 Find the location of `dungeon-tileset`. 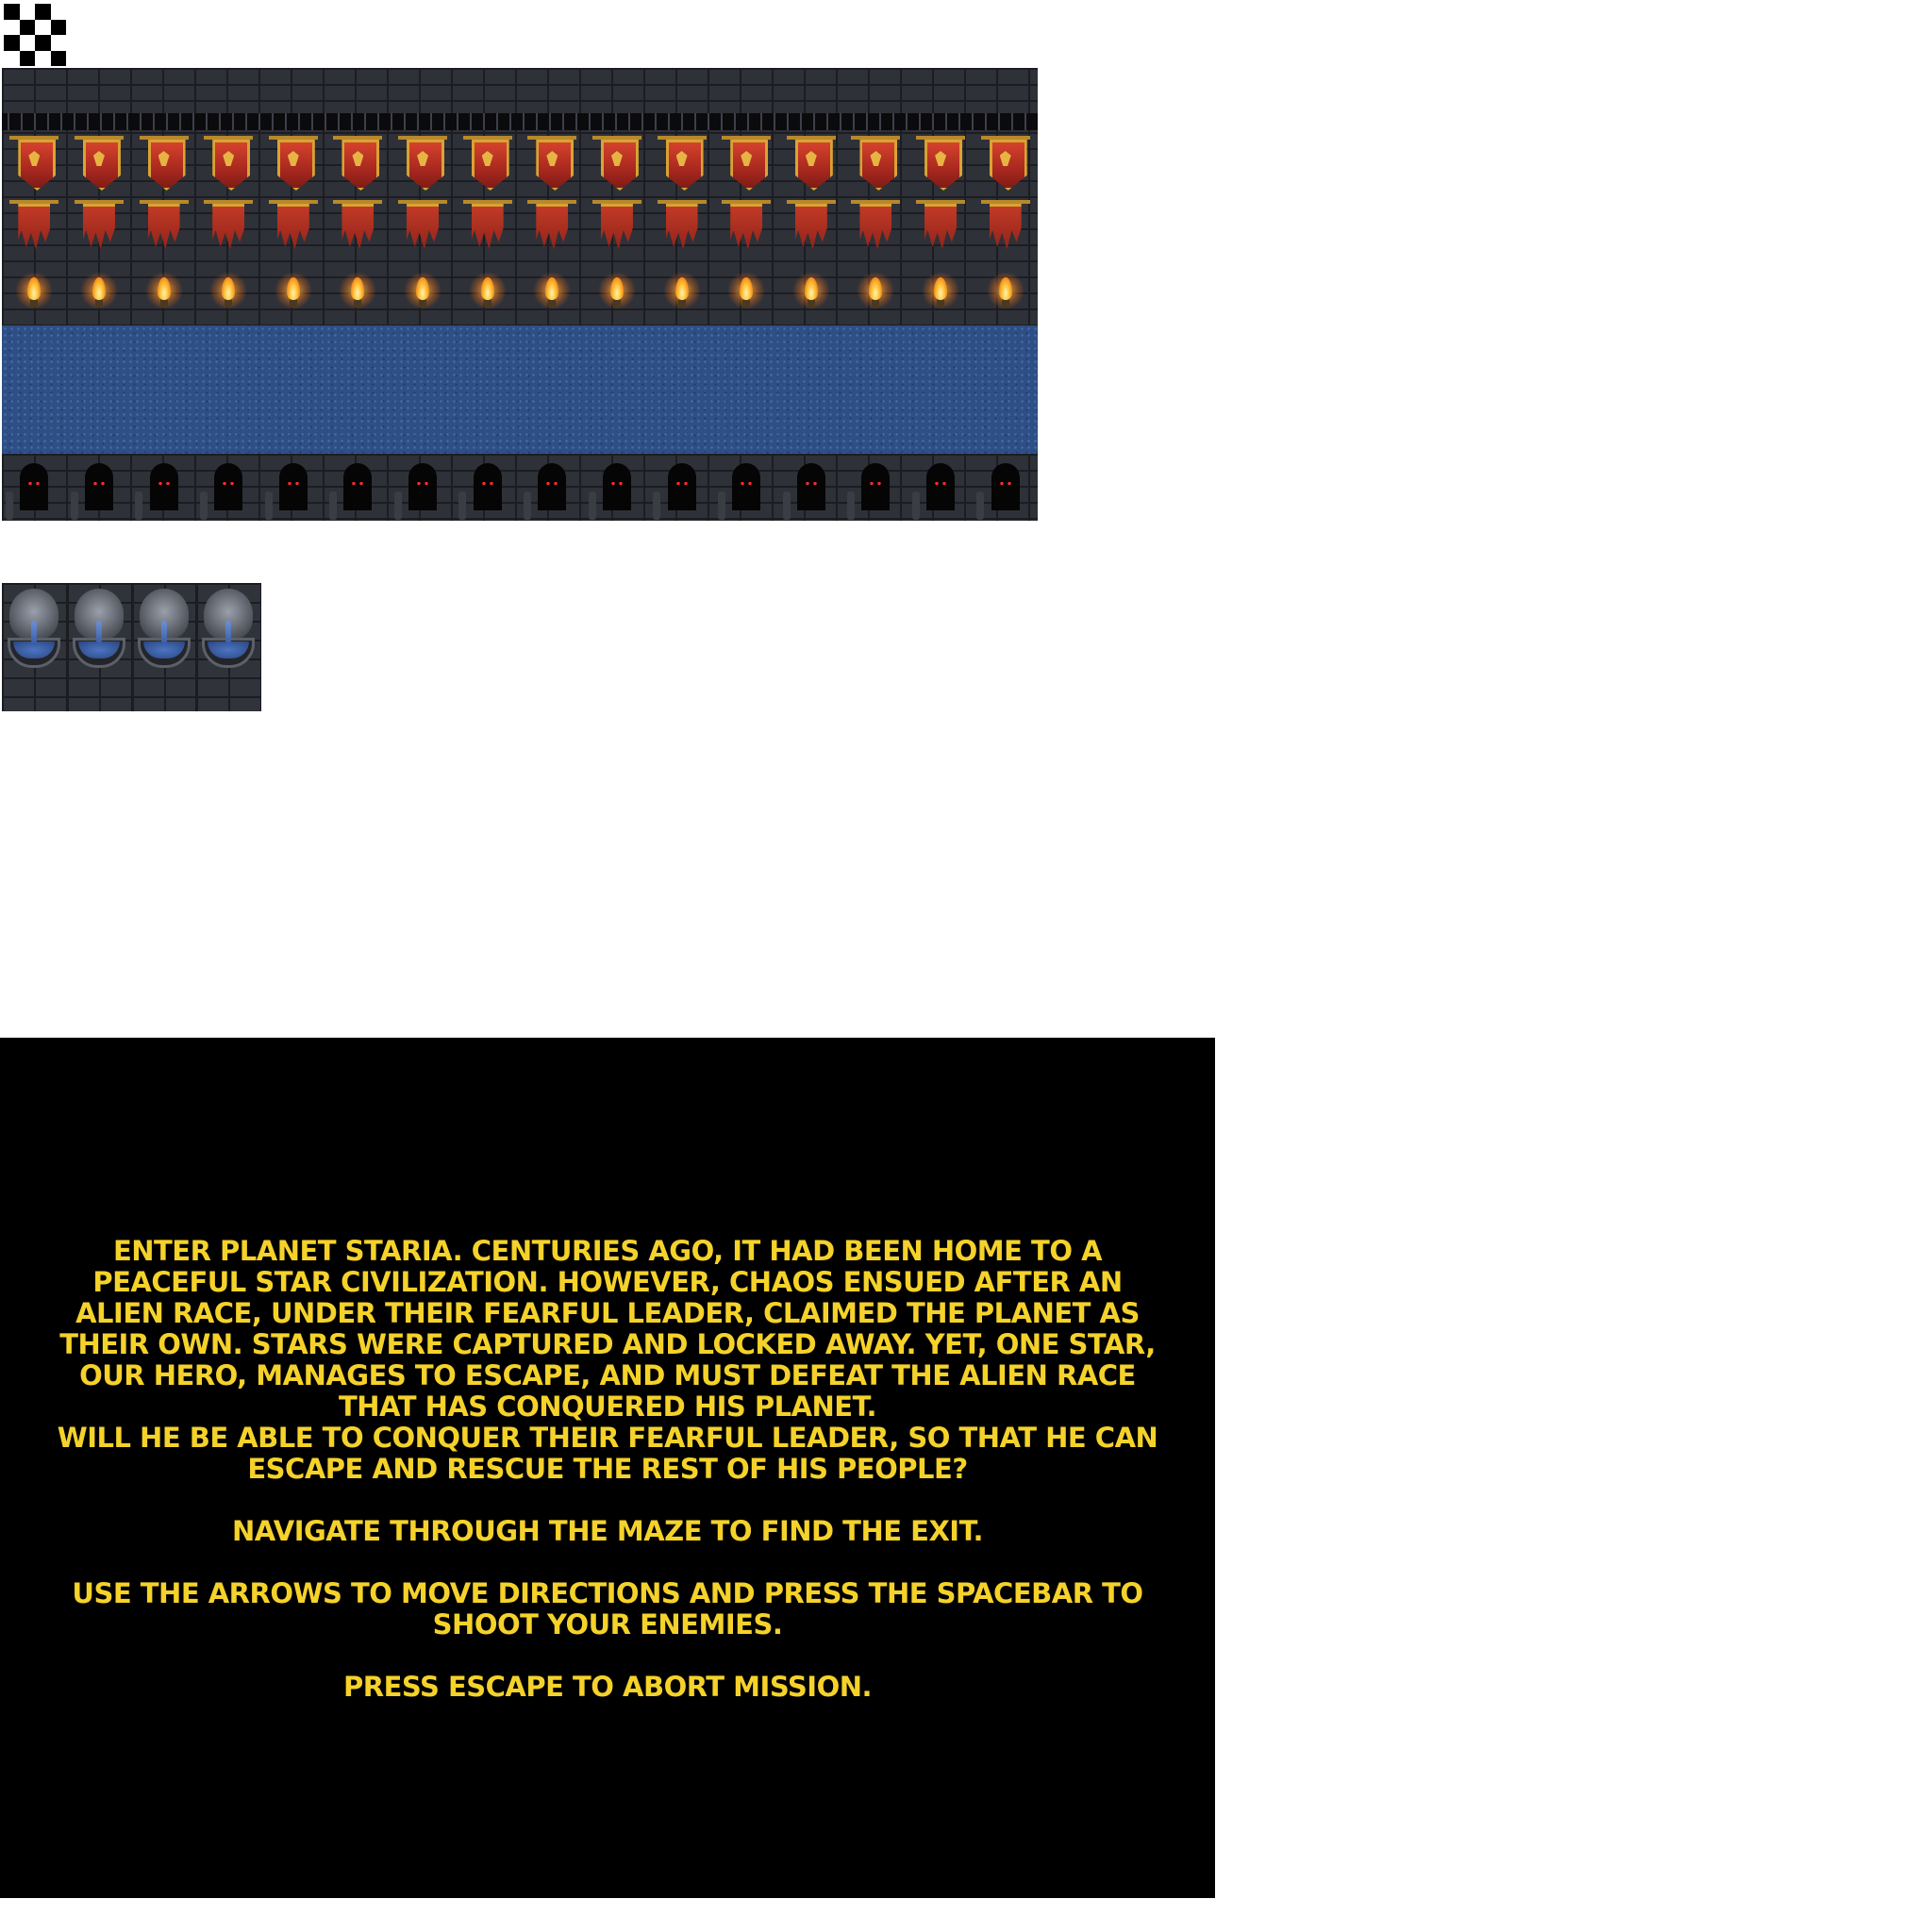

dungeon-tileset is located at coordinates (520, 295).